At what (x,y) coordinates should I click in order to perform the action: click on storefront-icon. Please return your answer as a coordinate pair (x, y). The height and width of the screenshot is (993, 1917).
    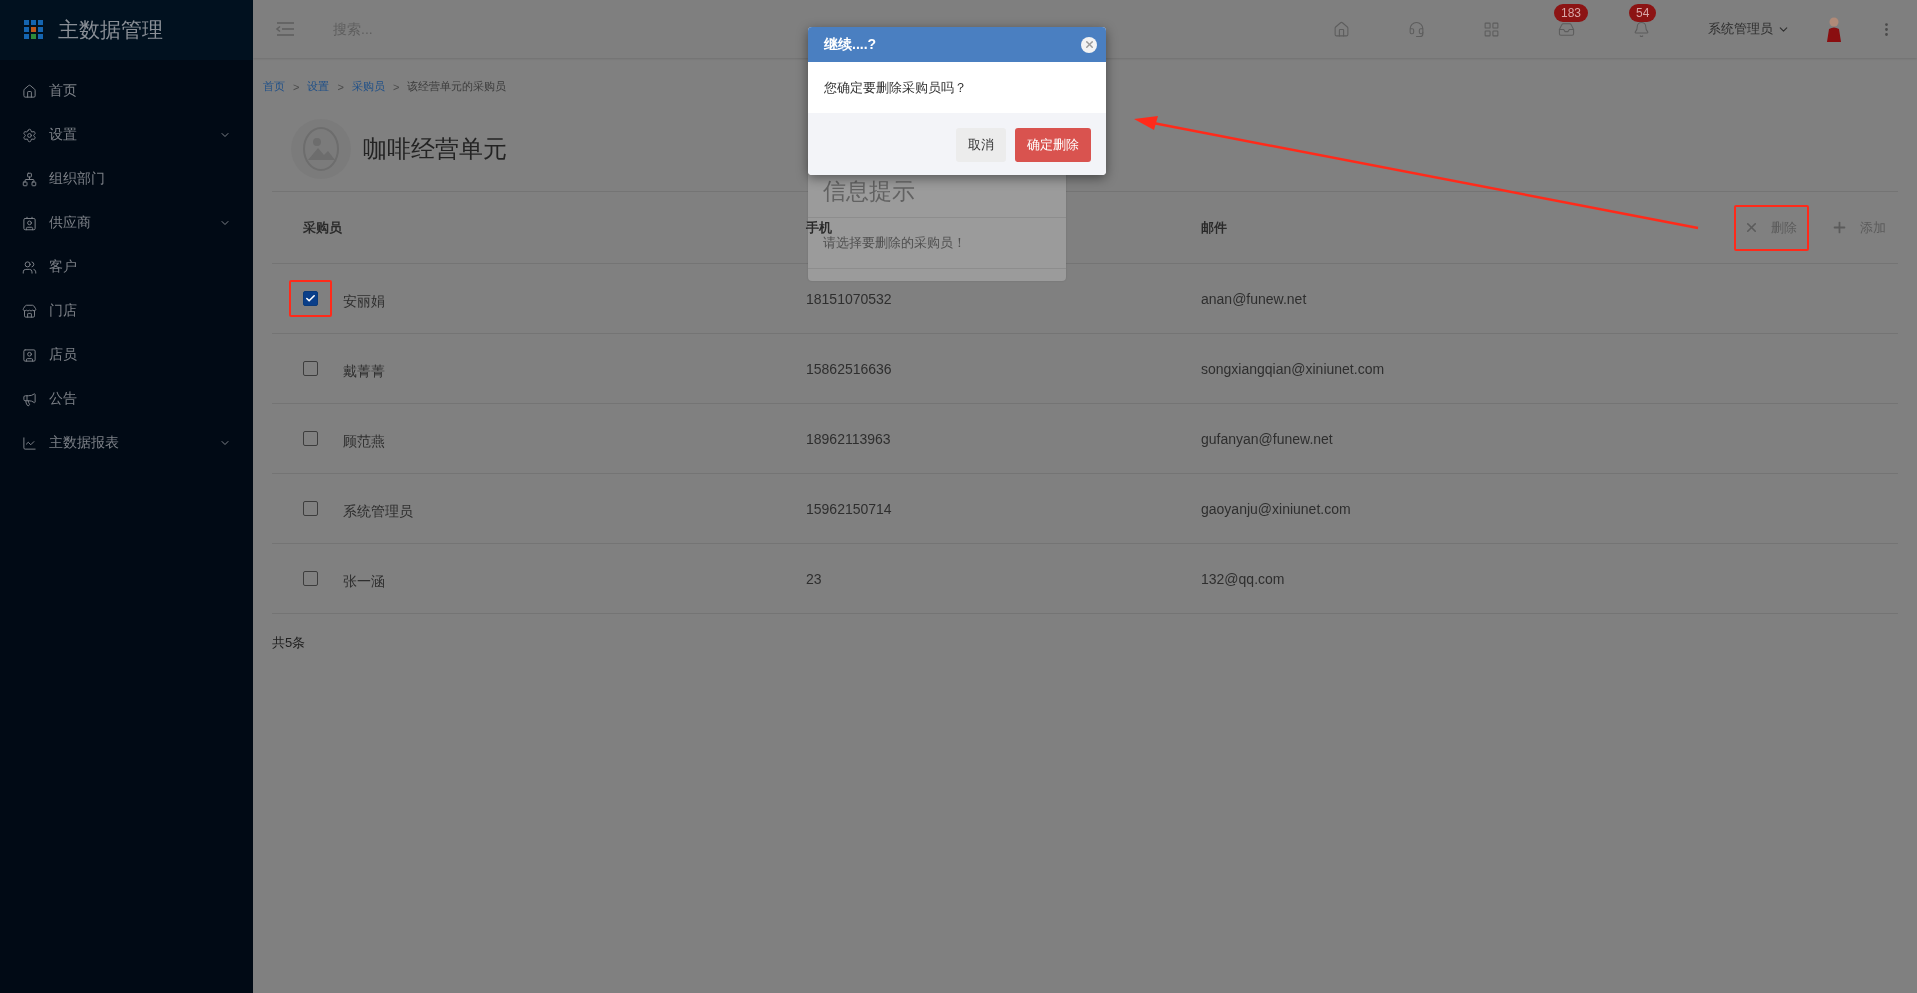
    Looking at the image, I should click on (29, 311).